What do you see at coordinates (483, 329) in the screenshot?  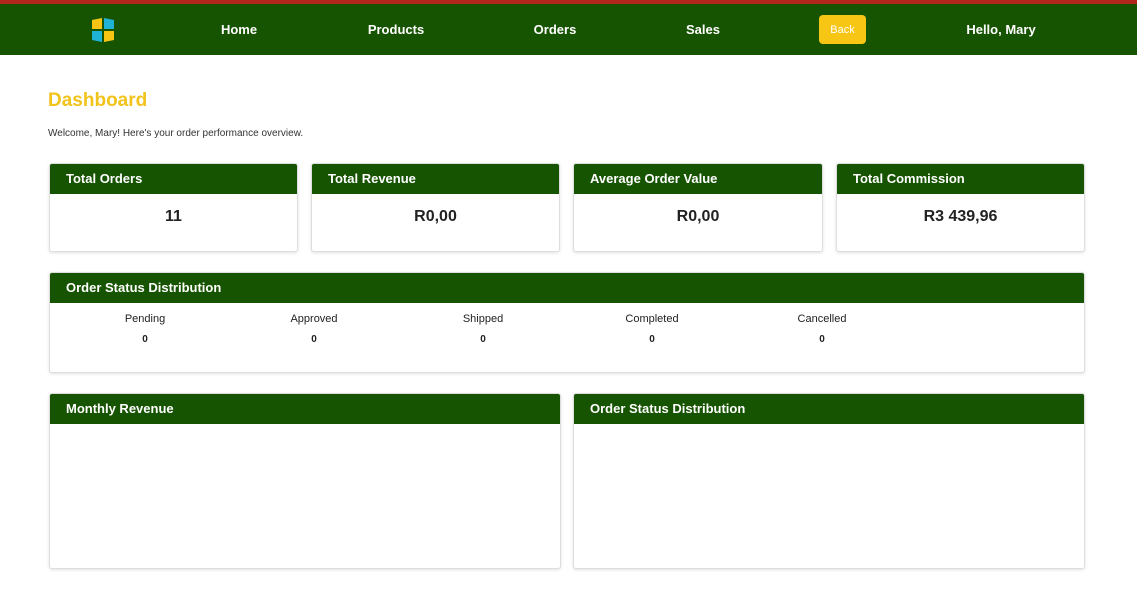 I see `status-shipped: Shipped 0` at bounding box center [483, 329].